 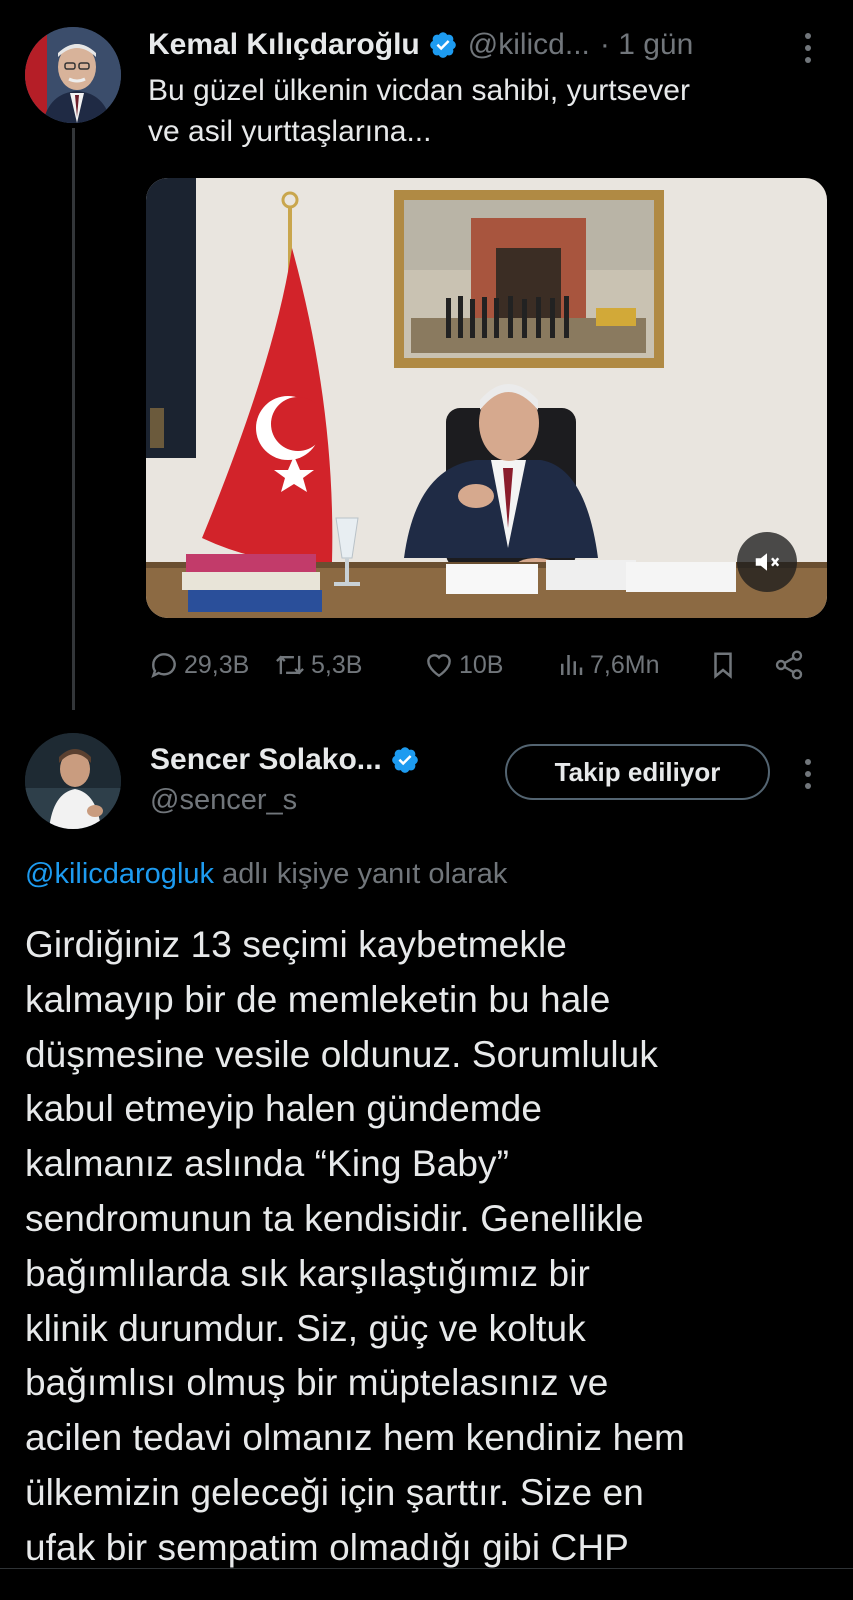 I want to click on reply-icon, so click(x=163, y=666).